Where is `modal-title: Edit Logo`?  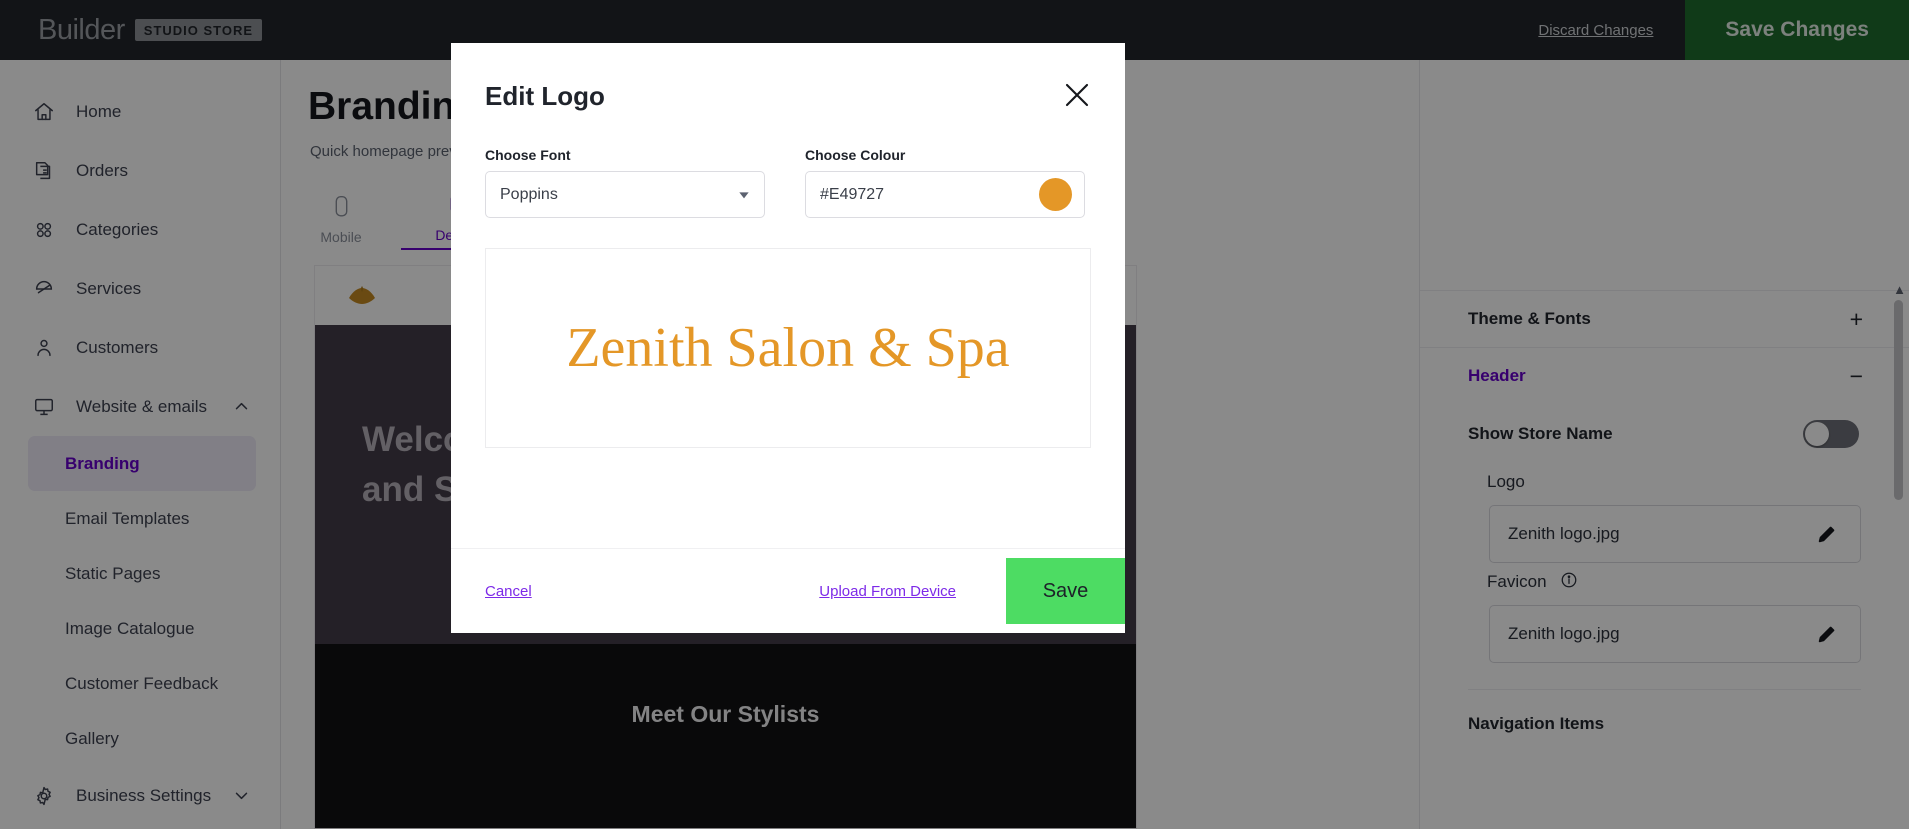
modal-title: Edit Logo is located at coordinates (545, 96).